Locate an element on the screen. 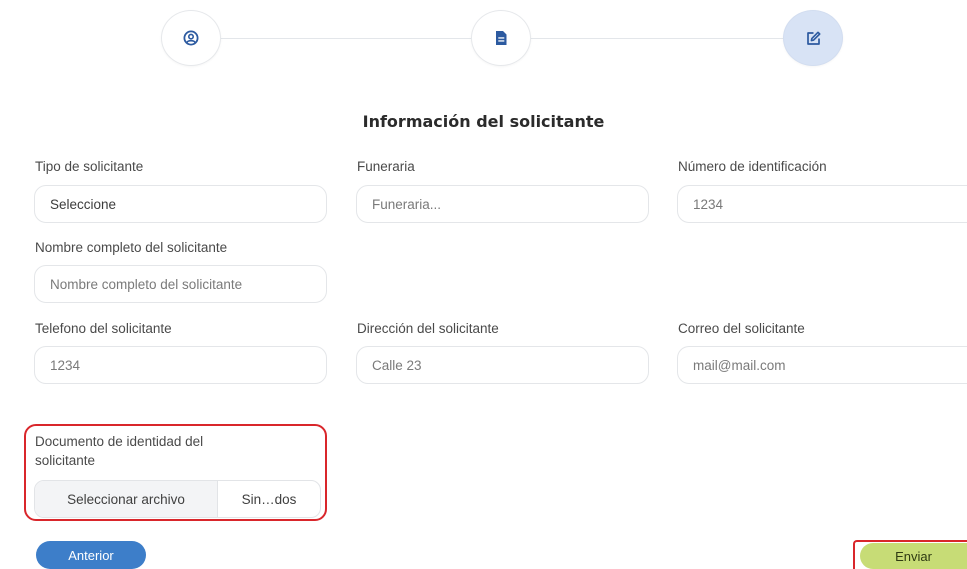 This screenshot has height=569, width=967. correo-input is located at coordinates (822, 365).